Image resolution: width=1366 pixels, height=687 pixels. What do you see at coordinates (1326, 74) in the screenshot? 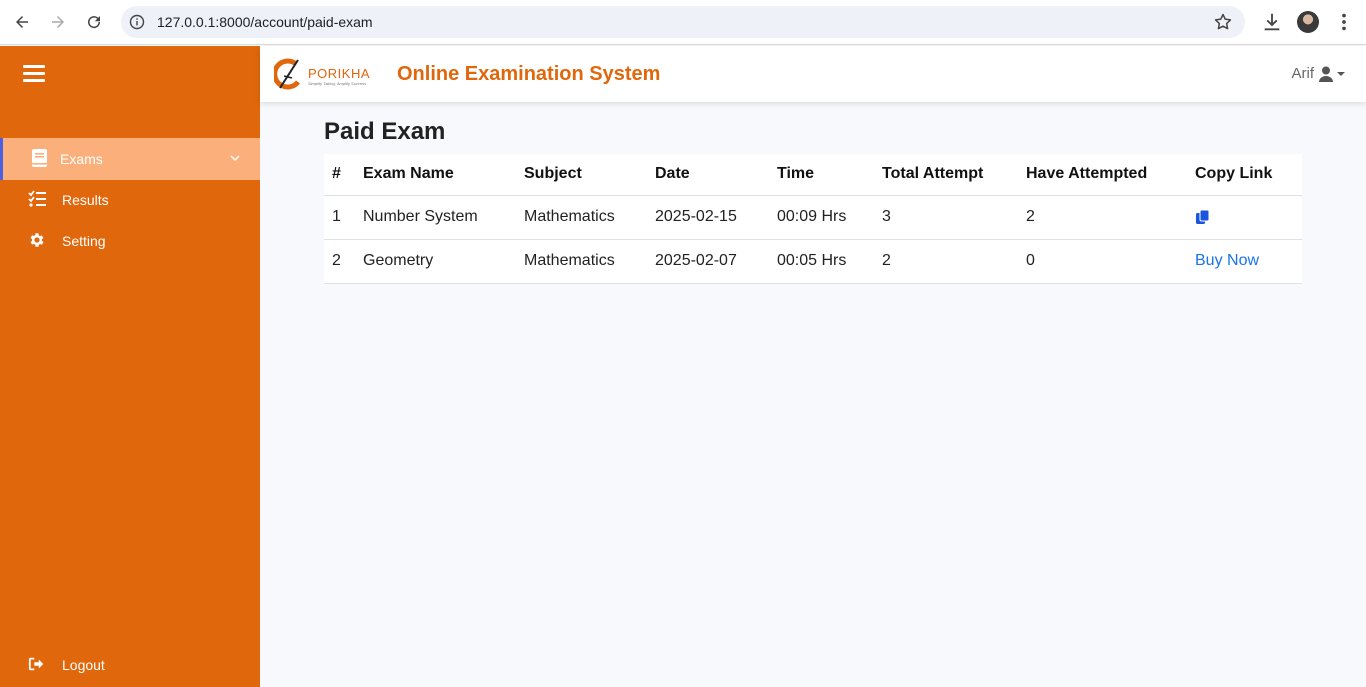
I see `user-icon` at bounding box center [1326, 74].